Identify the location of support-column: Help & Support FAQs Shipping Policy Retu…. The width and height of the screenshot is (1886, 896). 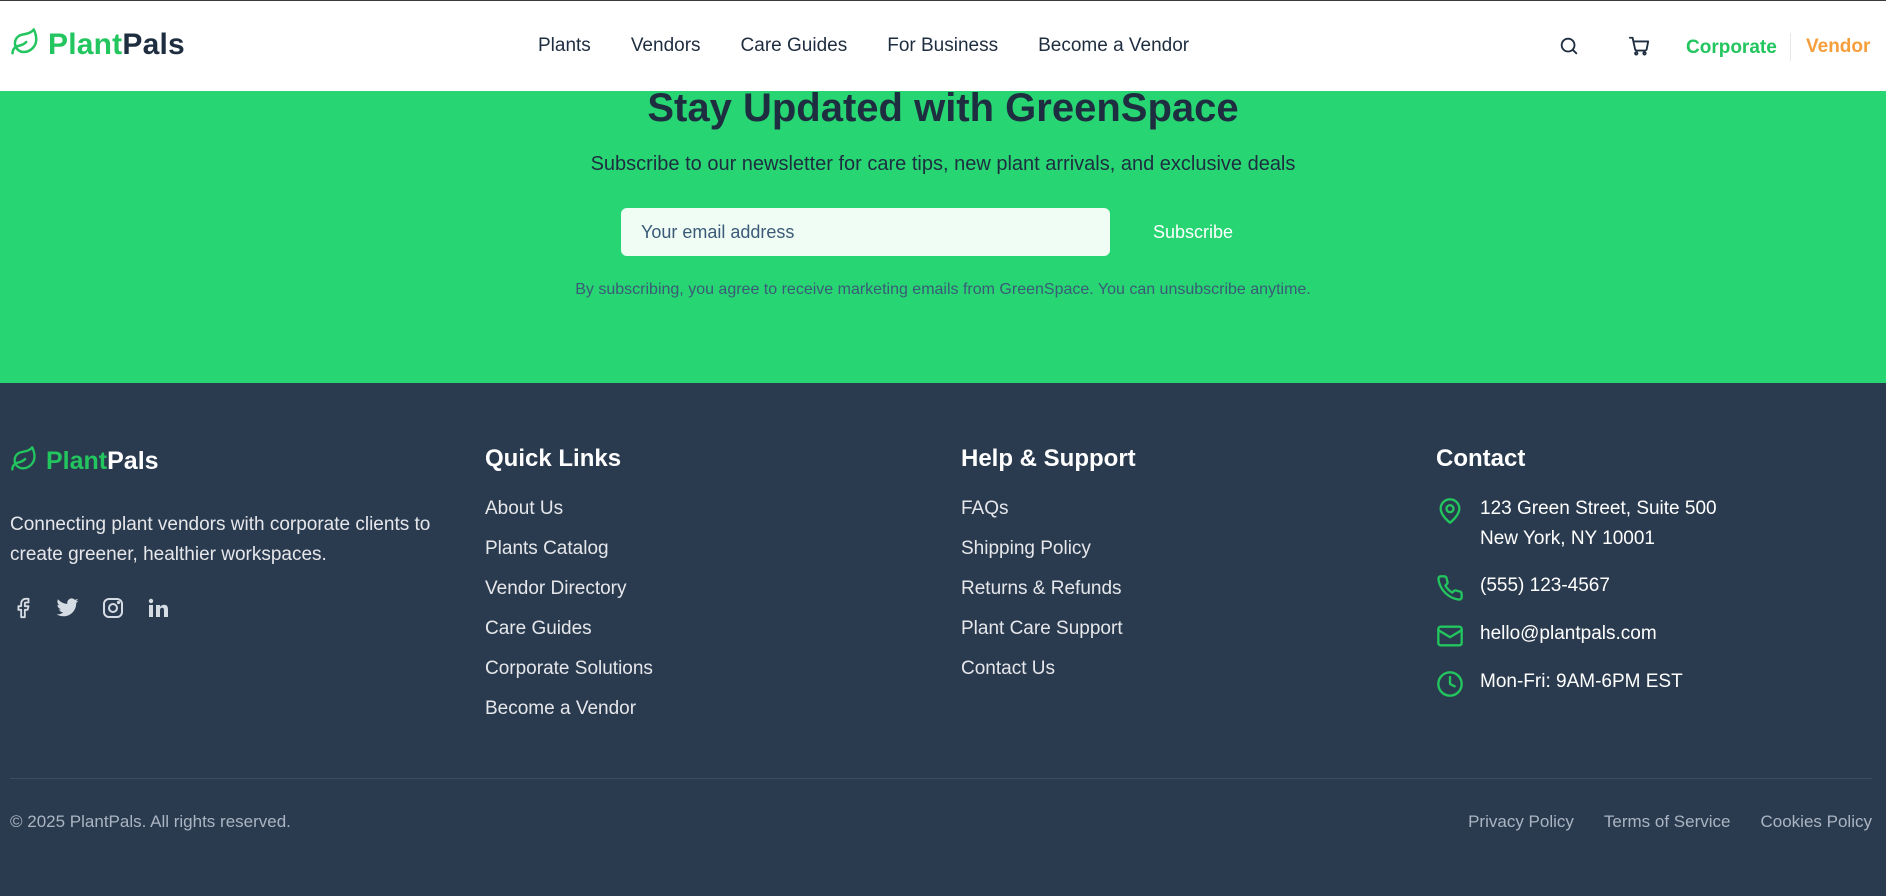
(1048, 571).